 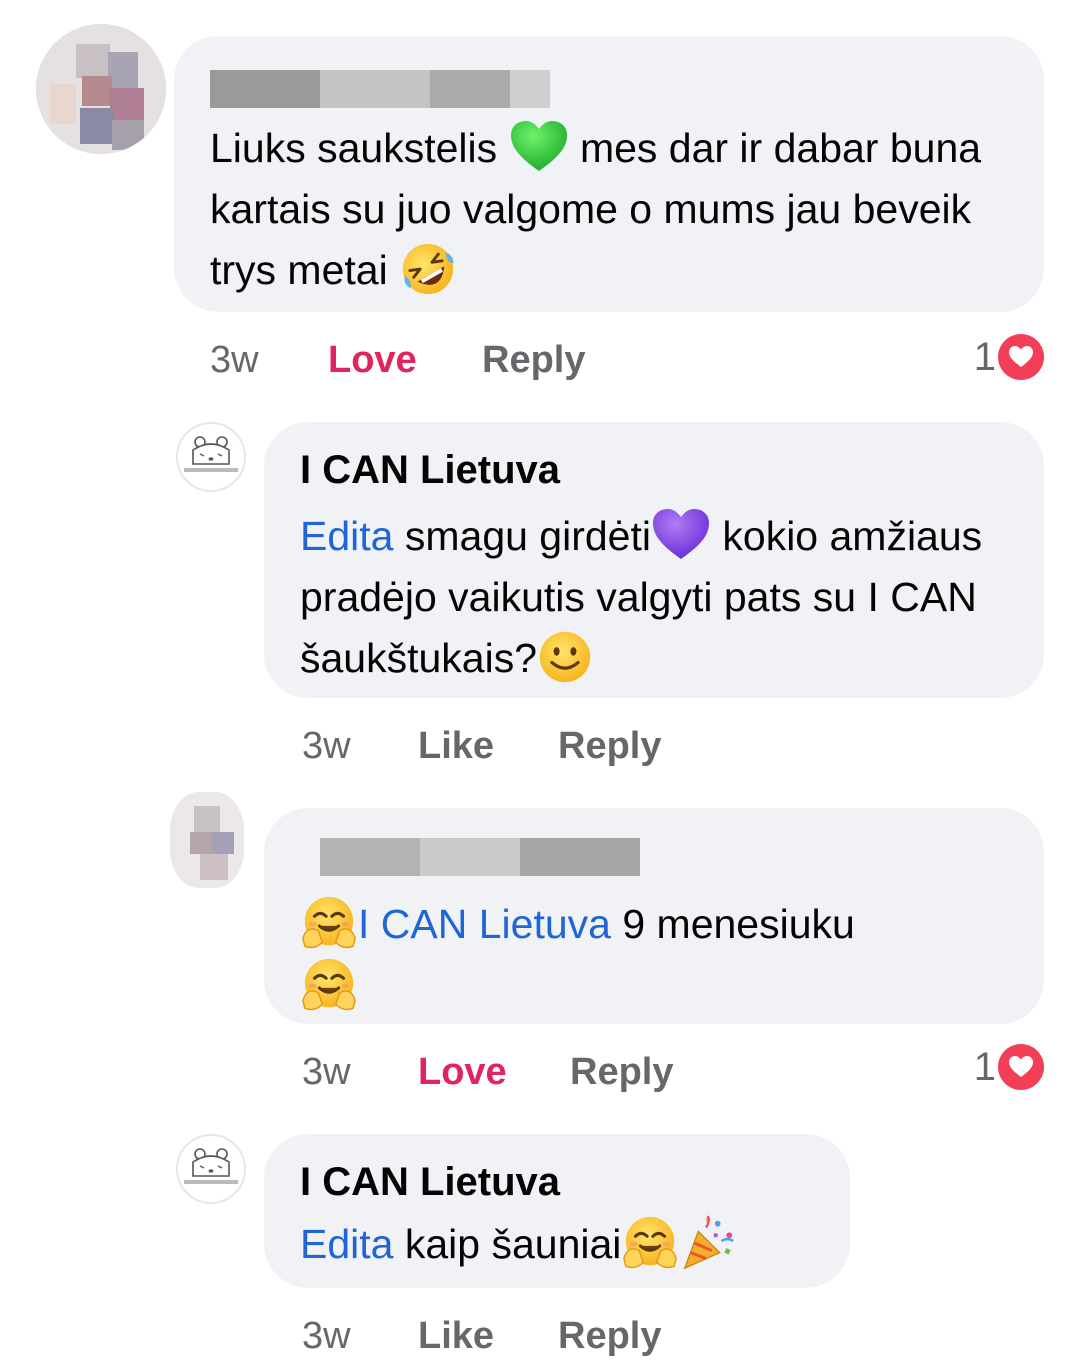 I want to click on party-popper-icon, so click(x=709, y=1242).